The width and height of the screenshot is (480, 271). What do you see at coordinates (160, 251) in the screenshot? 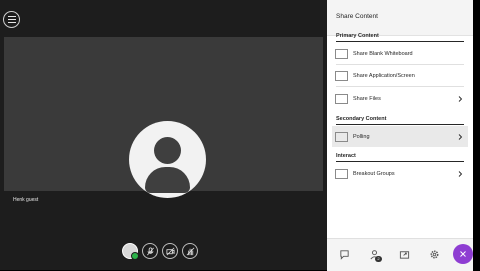
I see `media-controls` at bounding box center [160, 251].